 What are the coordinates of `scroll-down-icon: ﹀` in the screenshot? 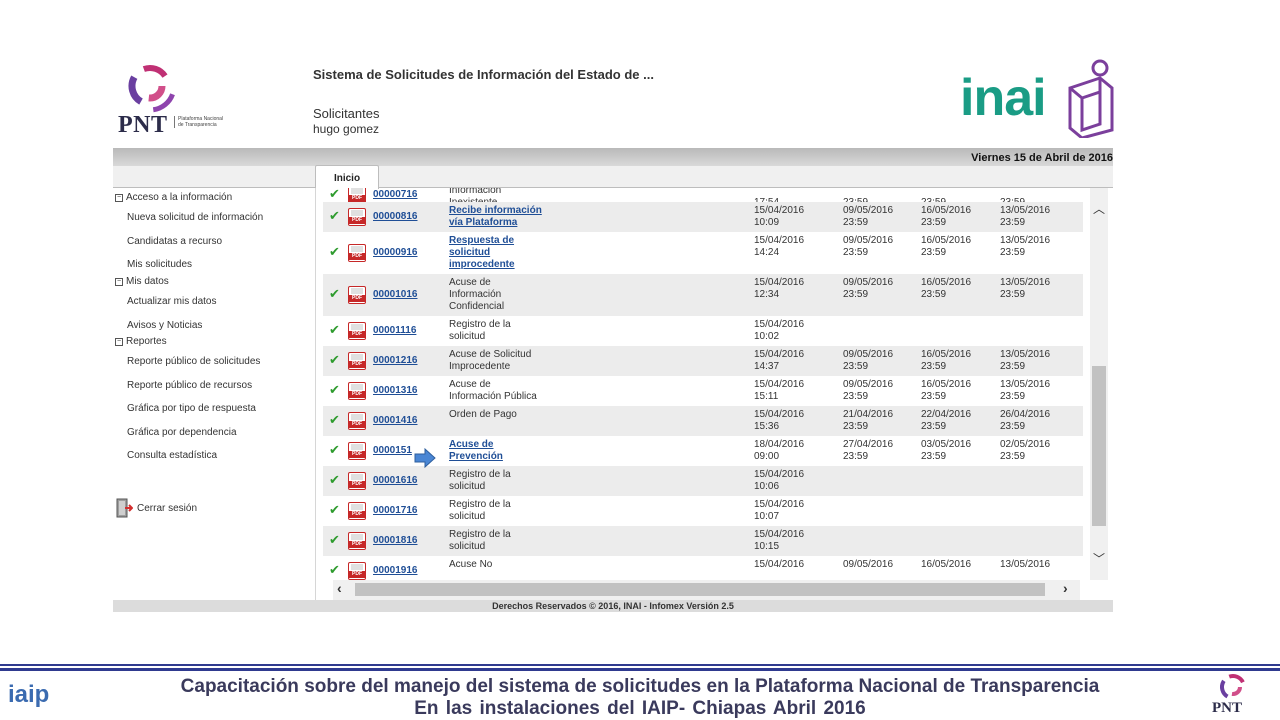 It's located at (1099, 558).